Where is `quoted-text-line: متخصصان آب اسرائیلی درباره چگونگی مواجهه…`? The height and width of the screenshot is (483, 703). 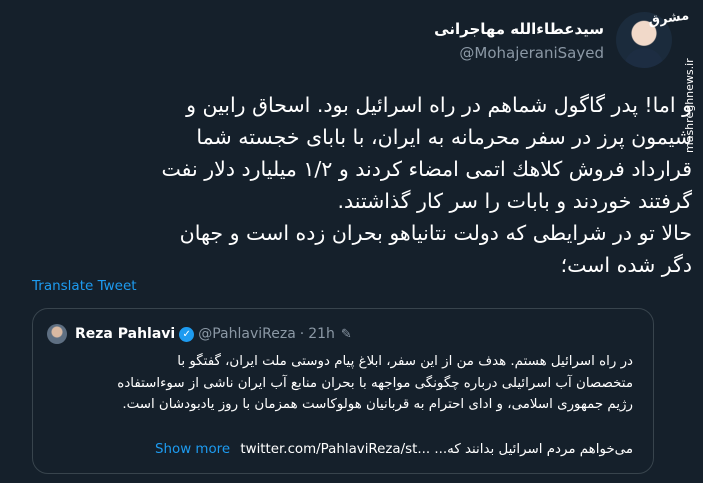 quoted-text-line: متخصصان آب اسرائیلی درباره چگونگی مواجهه… is located at coordinates (375, 383).